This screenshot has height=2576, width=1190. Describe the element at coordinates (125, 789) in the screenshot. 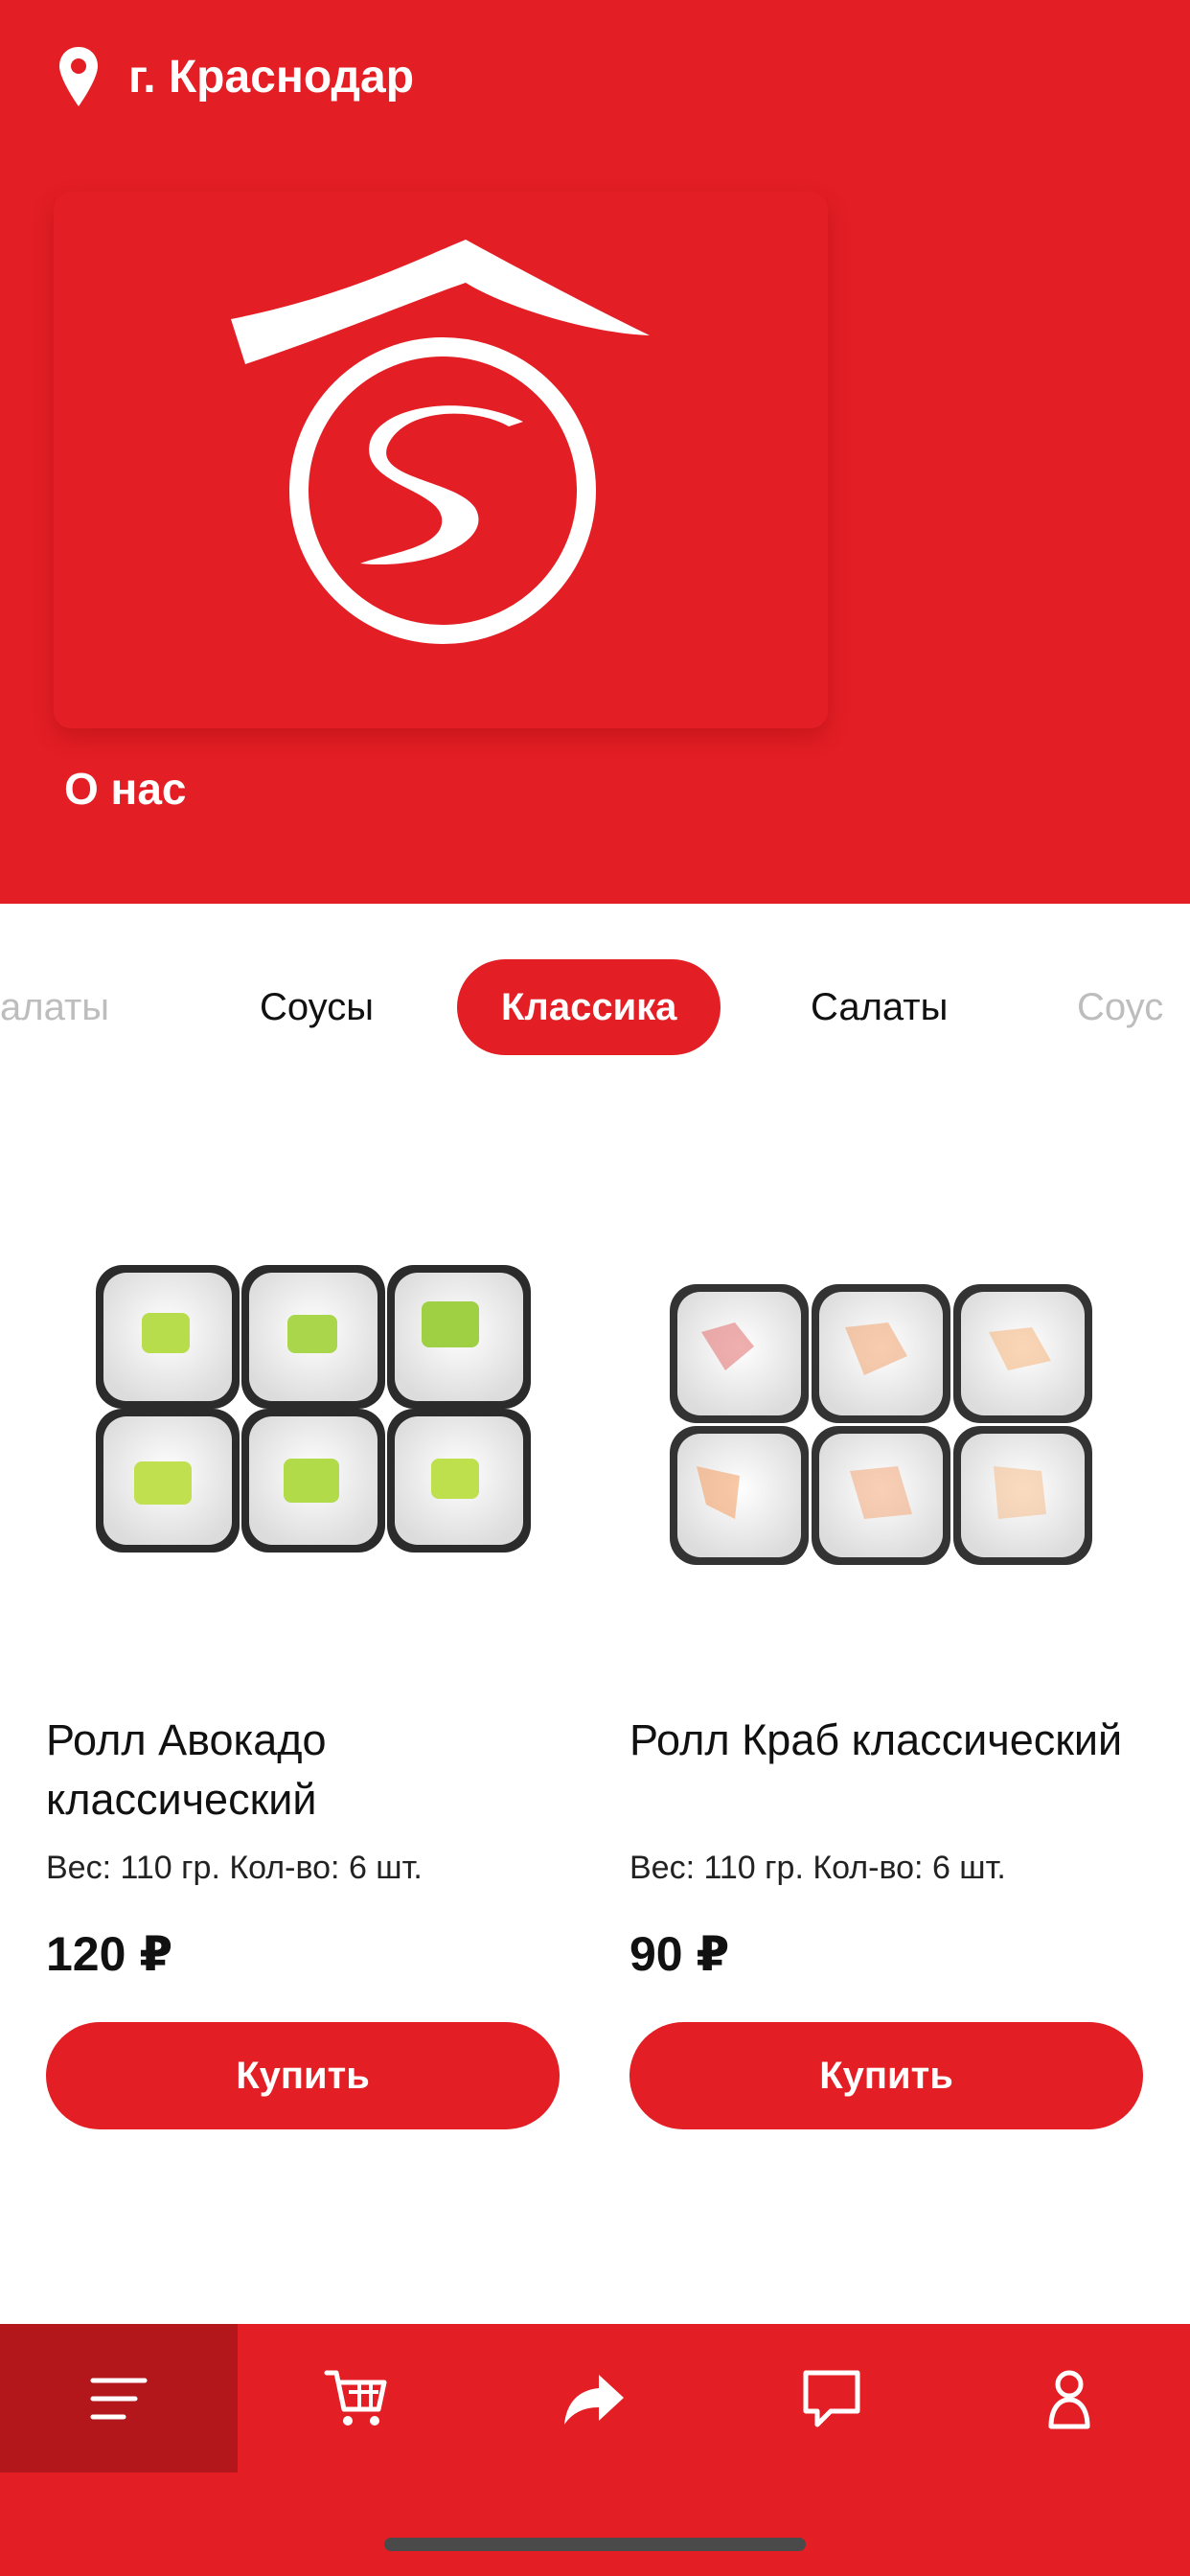

I see `about-link: О нас` at that location.